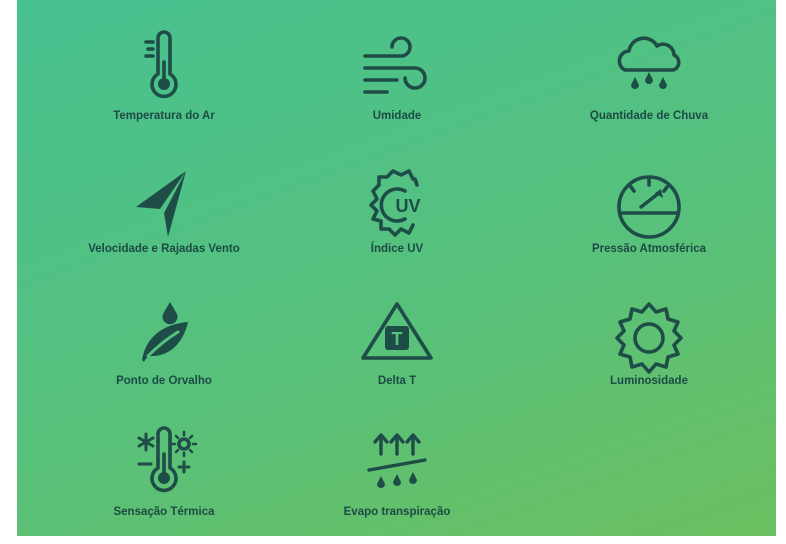 The height and width of the screenshot is (544, 786). What do you see at coordinates (164, 116) in the screenshot?
I see `tile-label: Temperatura do Ar` at bounding box center [164, 116].